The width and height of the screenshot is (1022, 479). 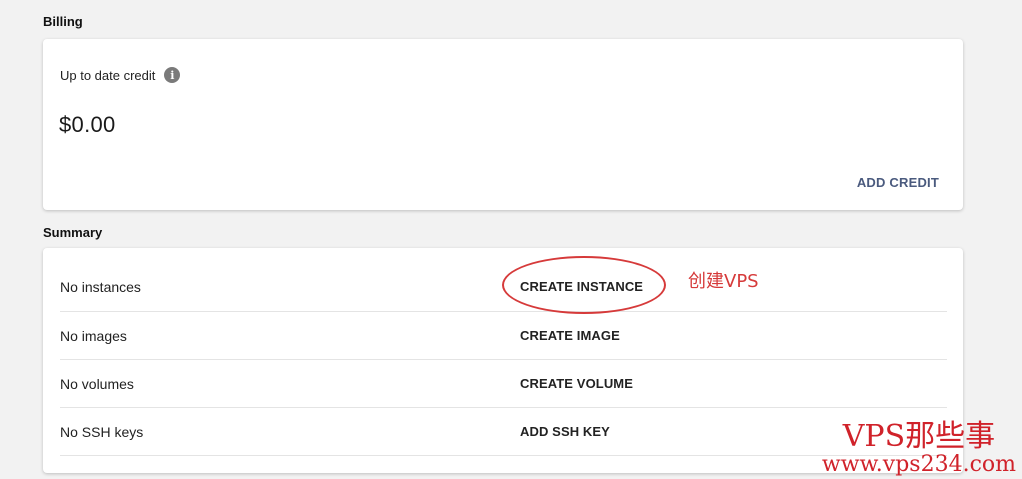 What do you see at coordinates (503, 272) in the screenshot?
I see `summary-row-instances: No instances CREATE INSTANCE` at bounding box center [503, 272].